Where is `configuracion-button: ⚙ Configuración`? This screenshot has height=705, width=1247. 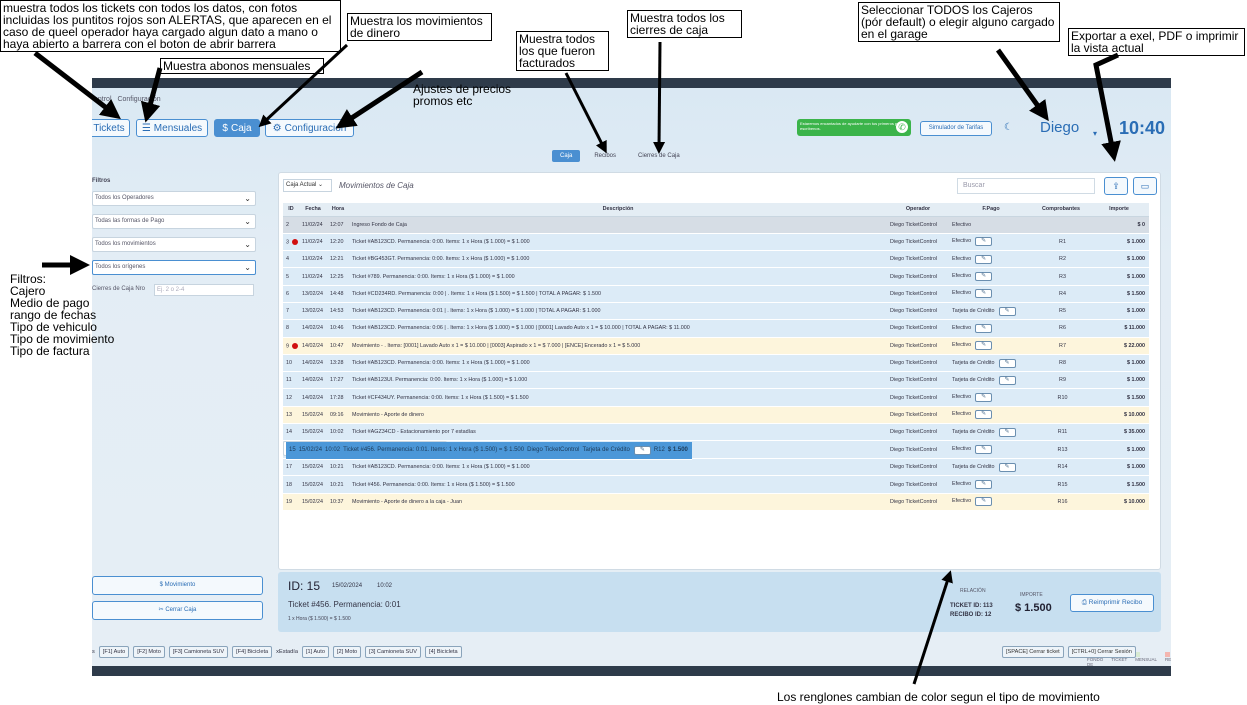
configuracion-button: ⚙ Configuración is located at coordinates (309, 128).